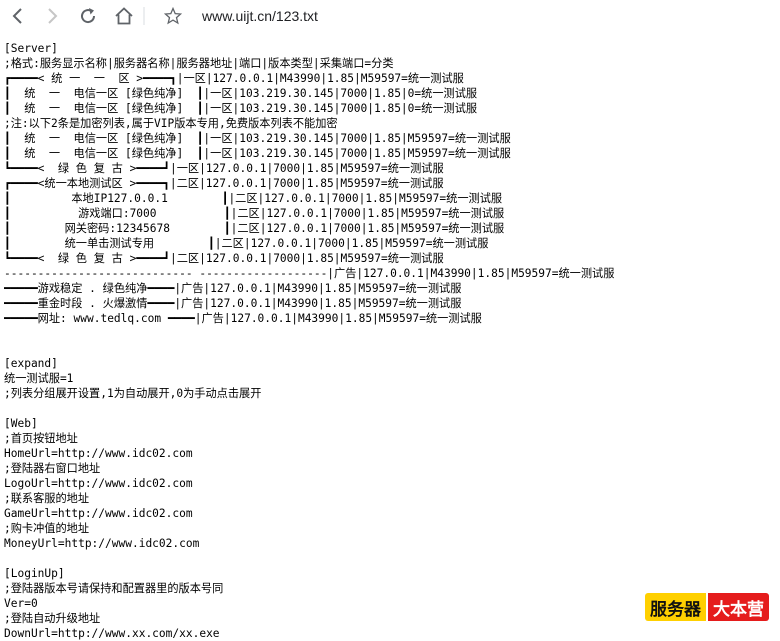  What do you see at coordinates (31, 48) in the screenshot?
I see `file-line: [Server]` at bounding box center [31, 48].